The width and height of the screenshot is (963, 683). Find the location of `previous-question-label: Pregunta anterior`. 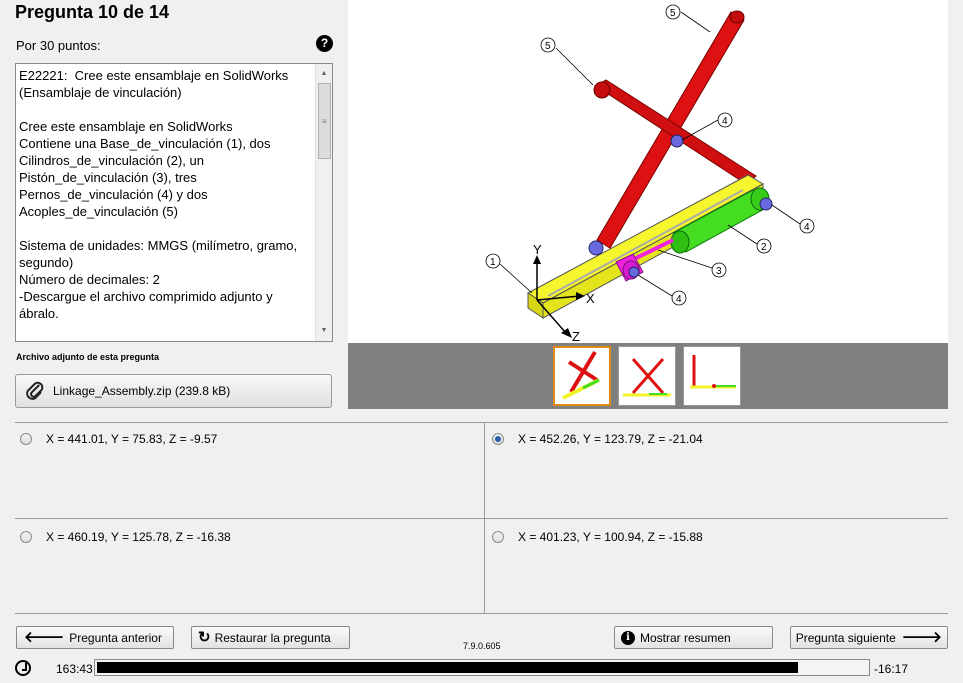

previous-question-label: Pregunta anterior is located at coordinates (115, 637).